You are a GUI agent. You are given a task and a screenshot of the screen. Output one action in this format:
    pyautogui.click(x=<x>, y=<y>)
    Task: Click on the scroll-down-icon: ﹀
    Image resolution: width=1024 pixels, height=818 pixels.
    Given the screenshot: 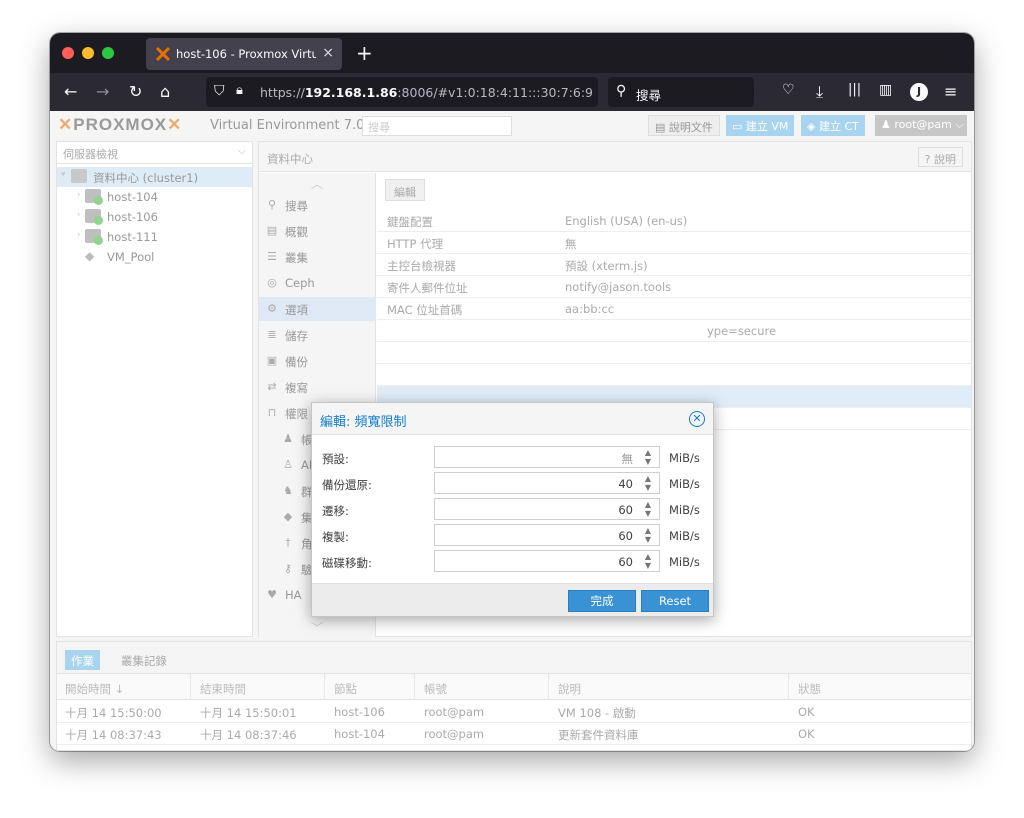 What is the action you would take?
    pyautogui.click(x=317, y=627)
    